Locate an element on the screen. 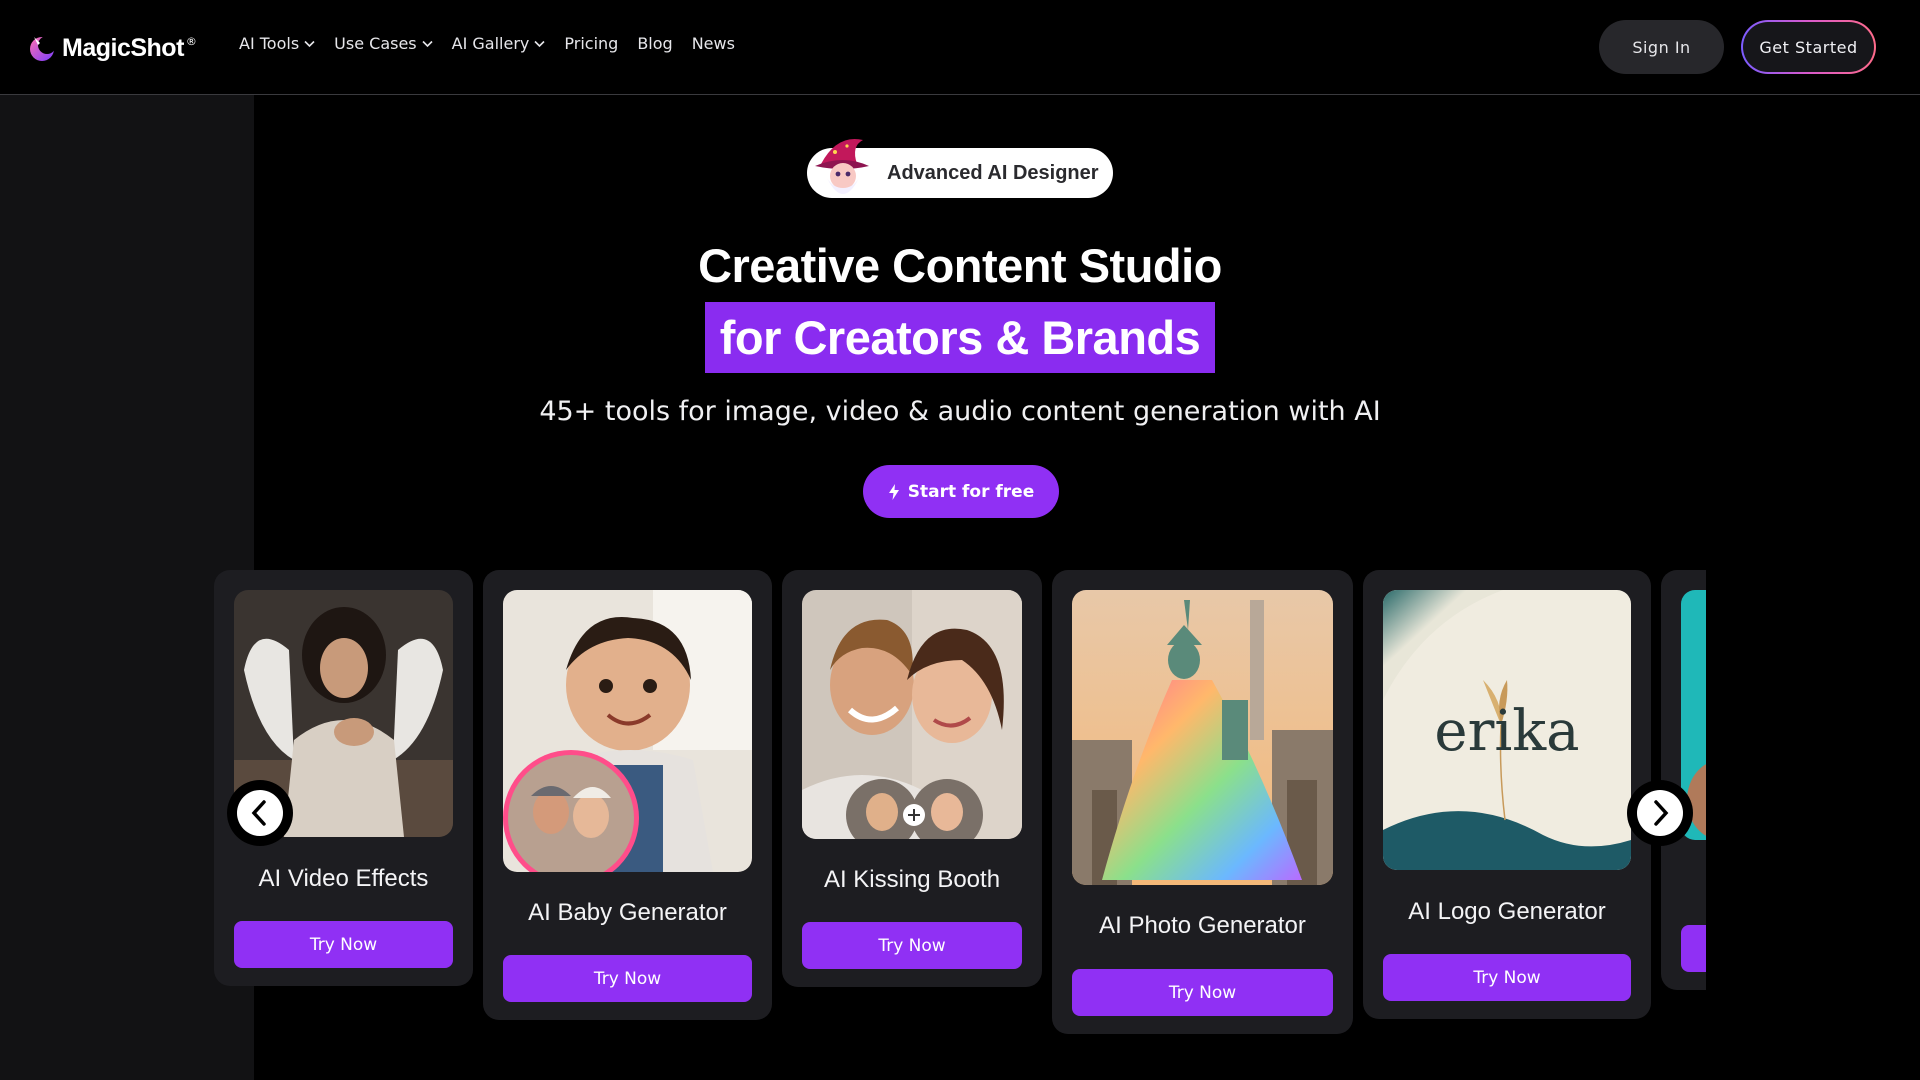  nav-item-label: Pricing is located at coordinates (591, 43).